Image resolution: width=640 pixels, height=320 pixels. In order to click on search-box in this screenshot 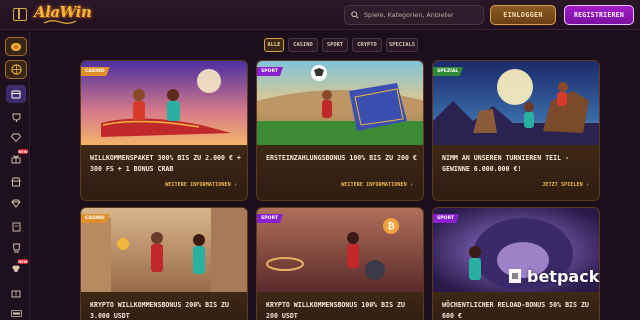, I will do `click(414, 15)`.